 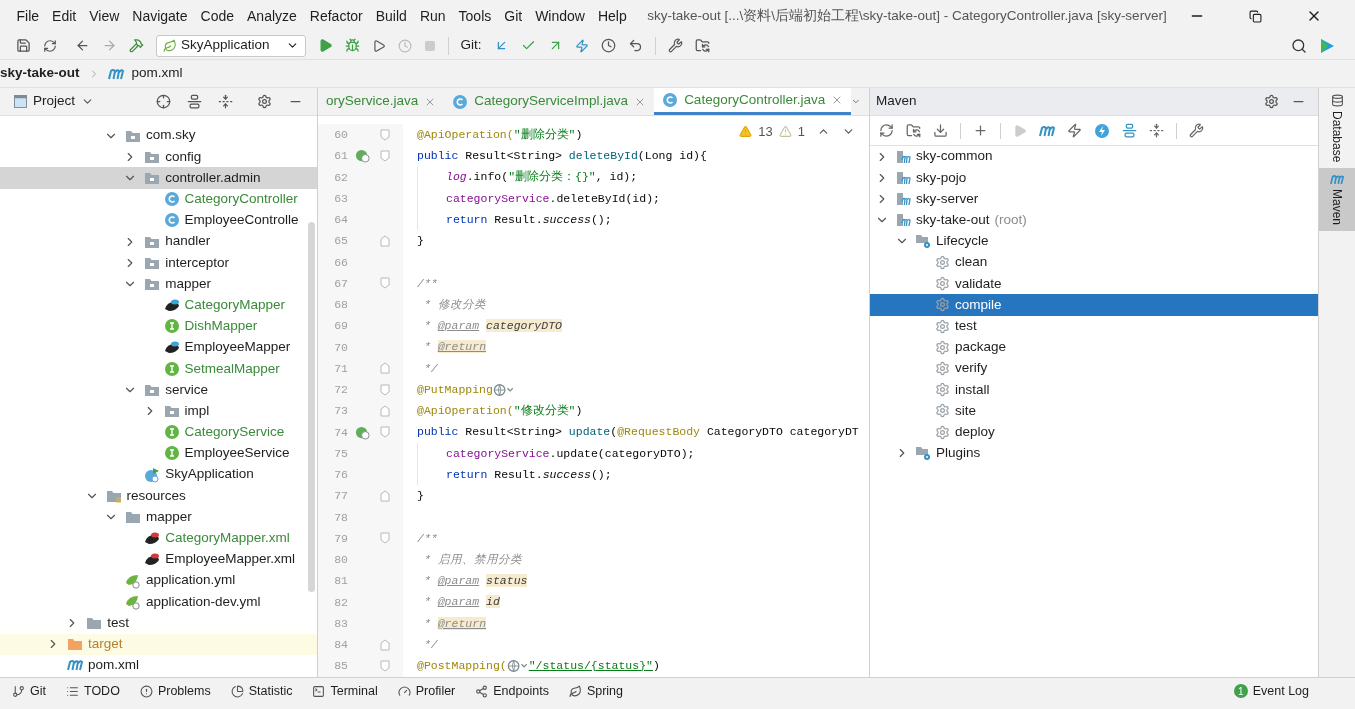 I want to click on warning-count: 13, so click(x=765, y=132).